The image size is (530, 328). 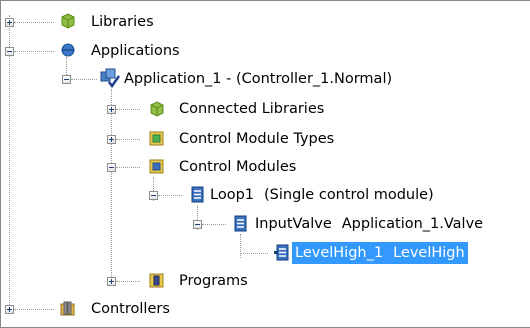 What do you see at coordinates (66, 79) in the screenshot?
I see `collapse-application-1-toggle` at bounding box center [66, 79].